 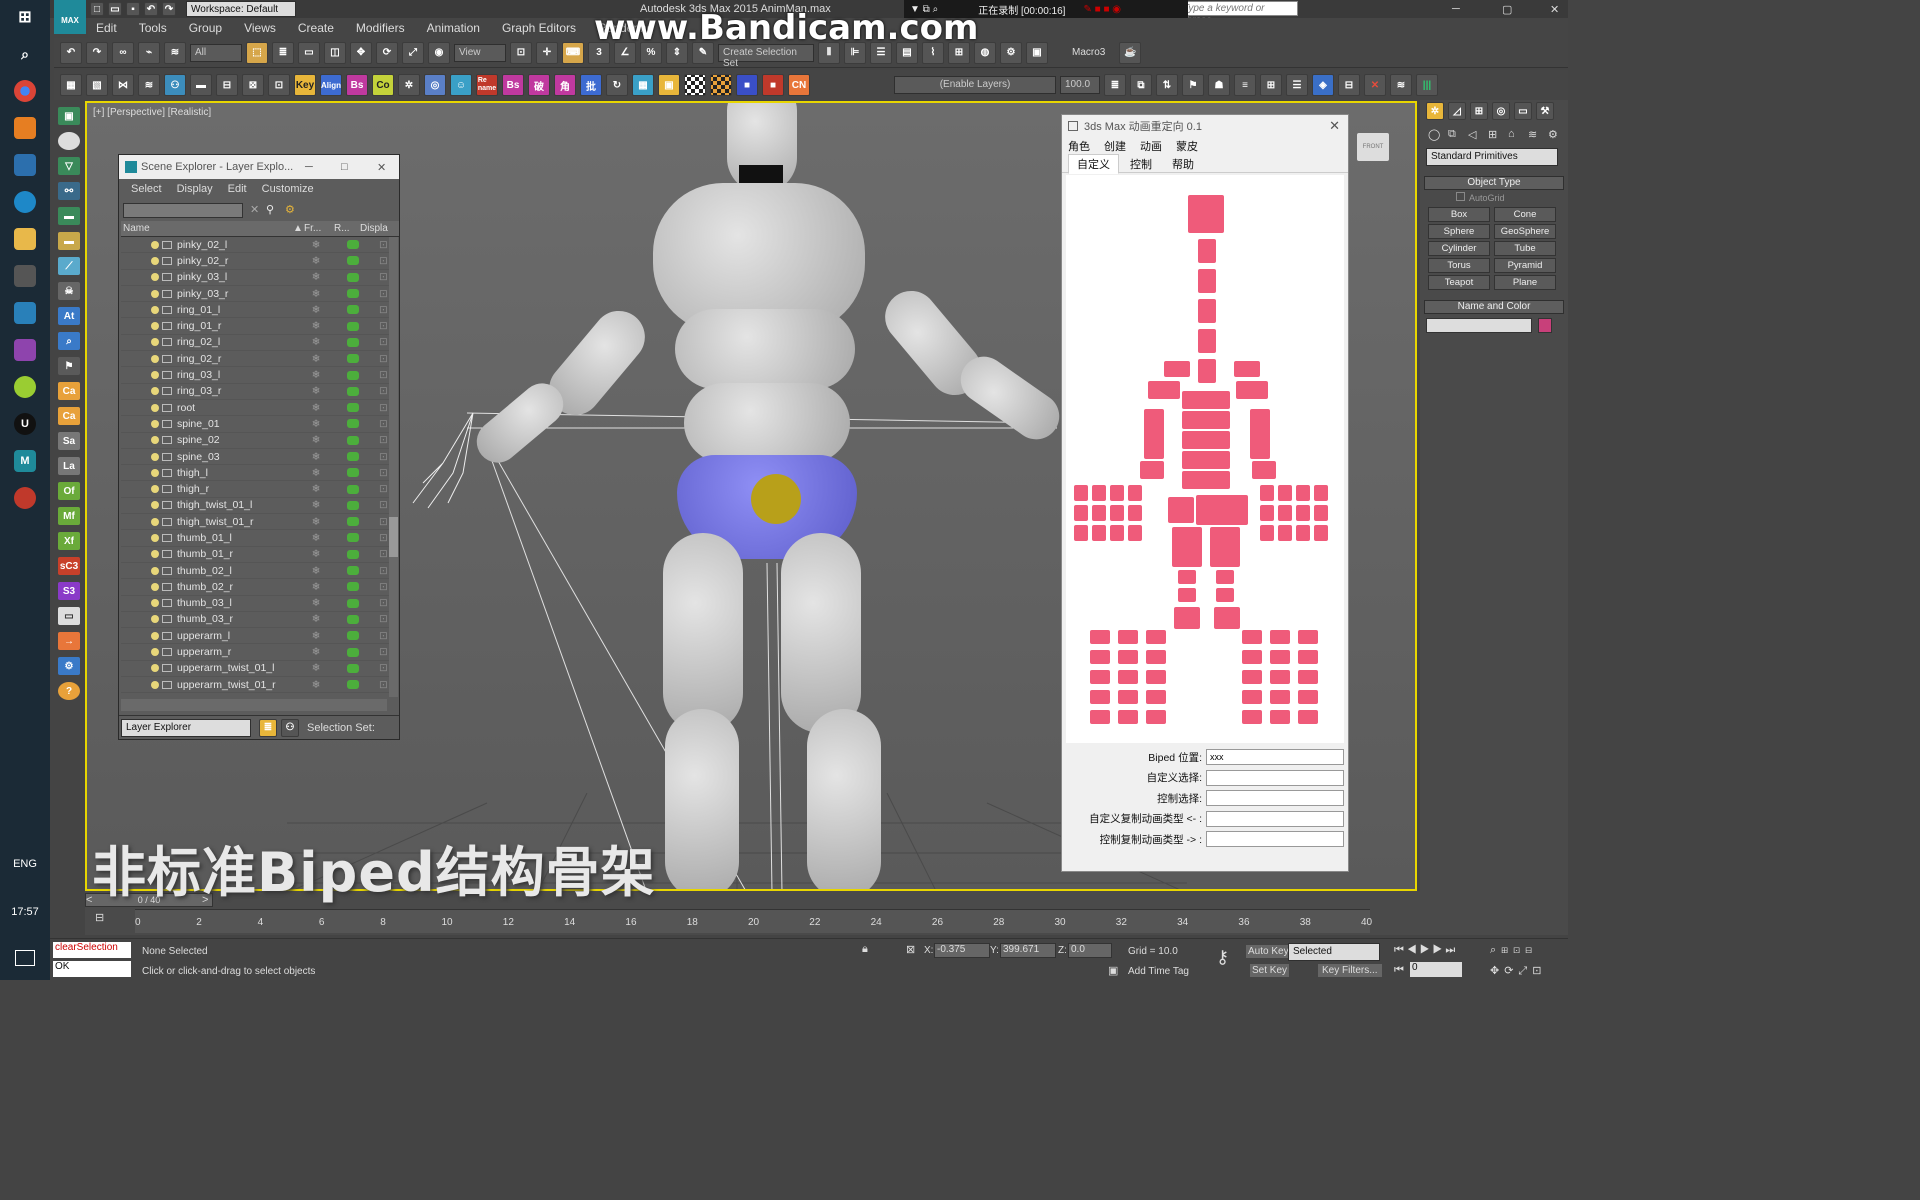 I want to click on teapot-icon: ☕, so click(x=1130, y=52).